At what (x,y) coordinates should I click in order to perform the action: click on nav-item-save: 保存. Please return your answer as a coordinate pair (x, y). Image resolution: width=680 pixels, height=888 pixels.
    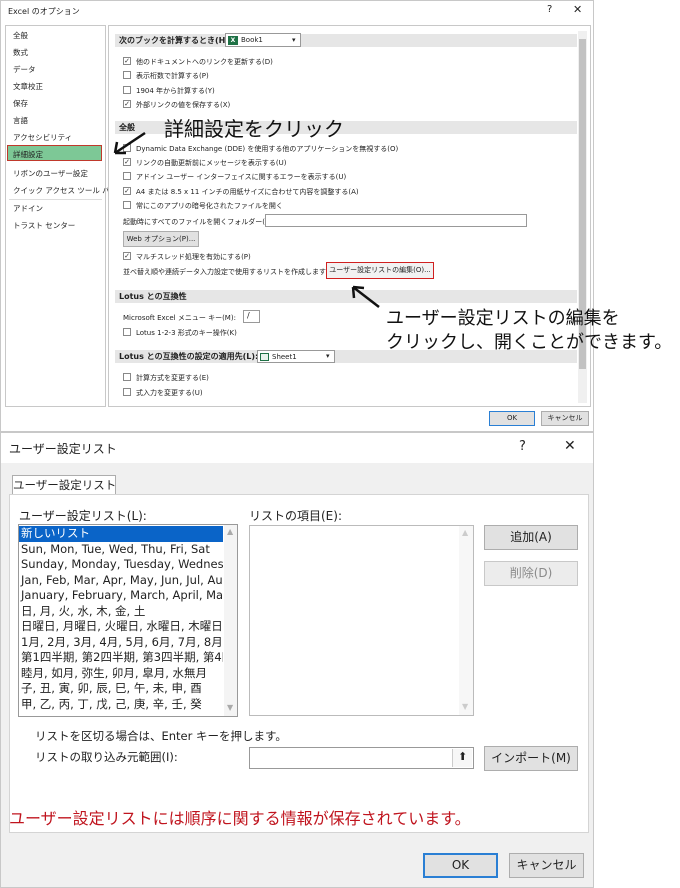
    Looking at the image, I should click on (20, 103).